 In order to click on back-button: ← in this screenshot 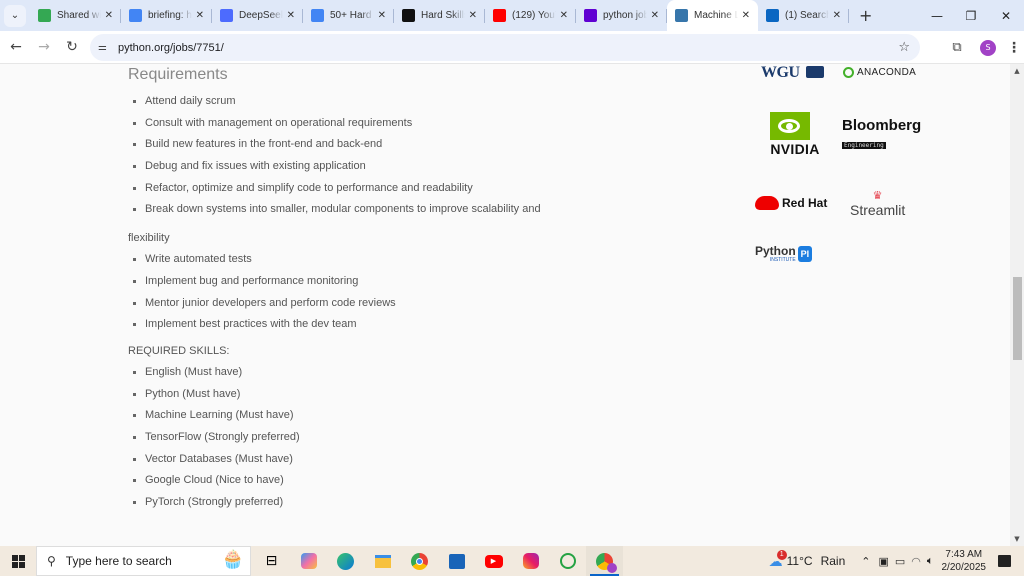, I will do `click(16, 47)`.